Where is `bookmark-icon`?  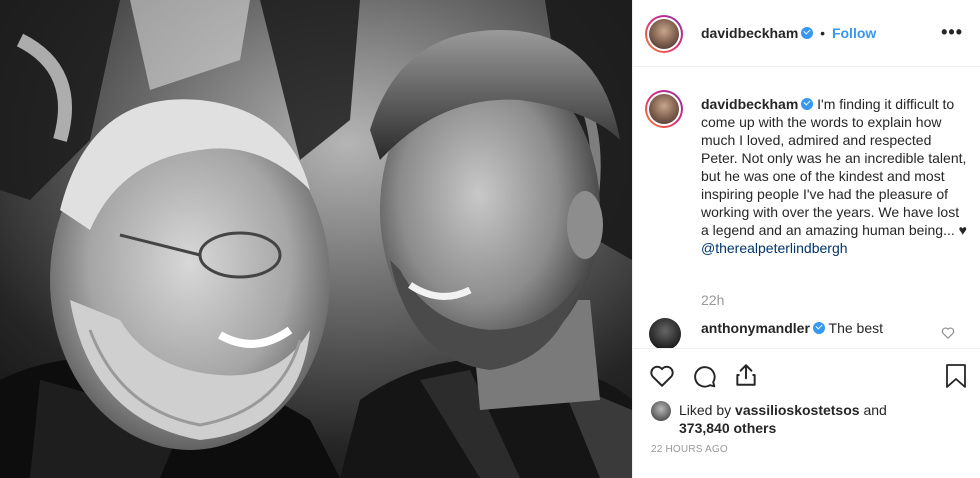
bookmark-icon is located at coordinates (956, 376).